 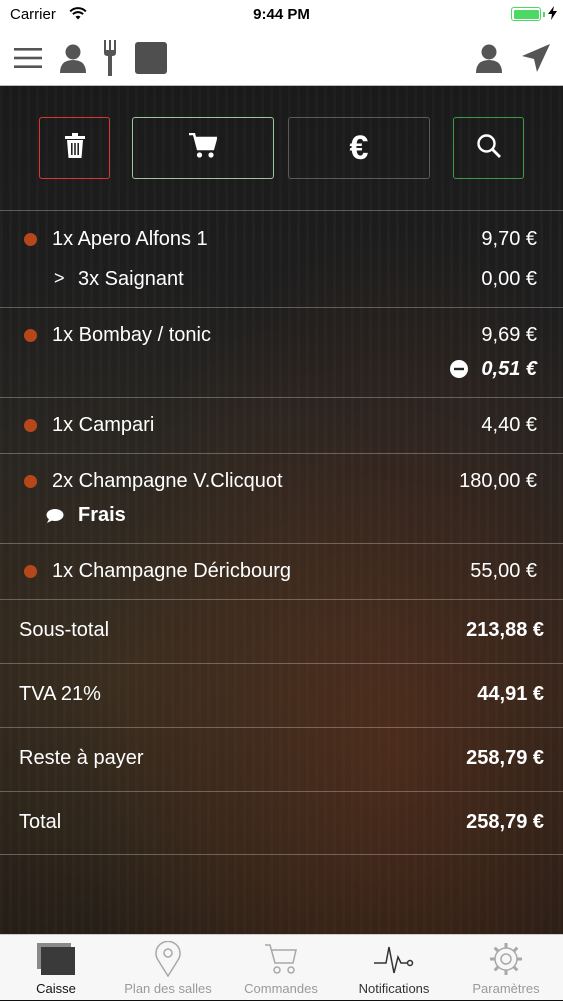 I want to click on tab-notifications: Notifications, so click(x=394, y=968).